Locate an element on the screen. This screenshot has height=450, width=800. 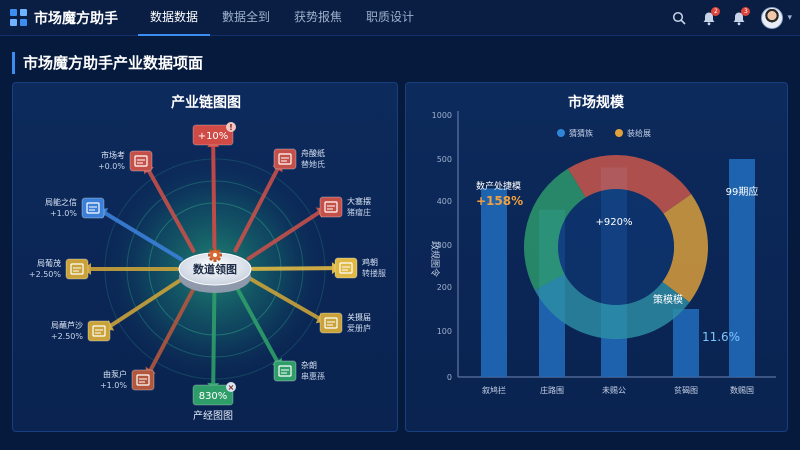
tab-data: 数据数据 is located at coordinates (174, 18).